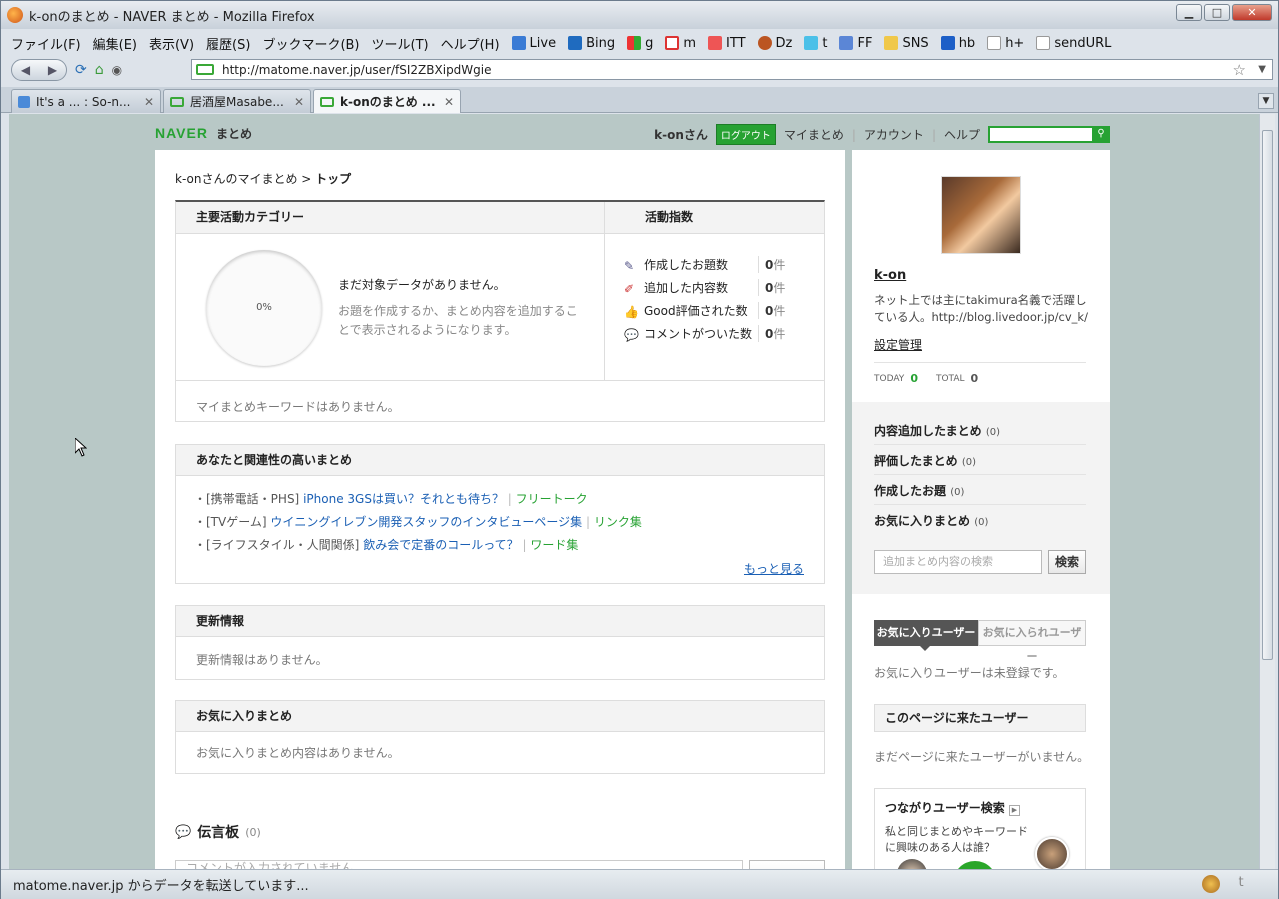 The image size is (1279, 899). I want to click on fav-users-empty: お気に入りユーザーは未登録です。, so click(969, 673).